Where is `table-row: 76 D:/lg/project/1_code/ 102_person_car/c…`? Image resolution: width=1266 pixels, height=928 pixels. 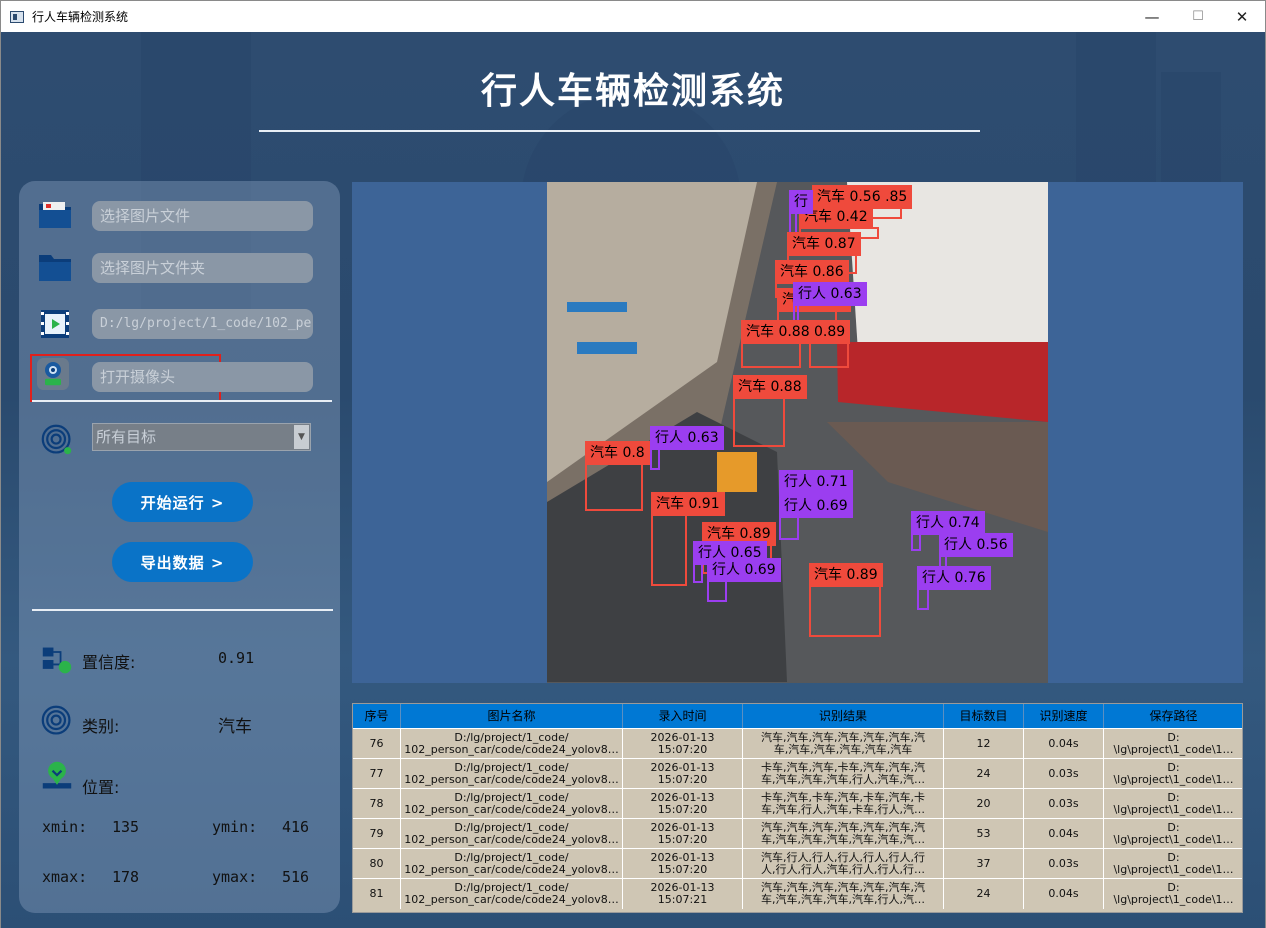 table-row: 76 D:/lg/project/1_code/ 102_person_car/c… is located at coordinates (797, 743).